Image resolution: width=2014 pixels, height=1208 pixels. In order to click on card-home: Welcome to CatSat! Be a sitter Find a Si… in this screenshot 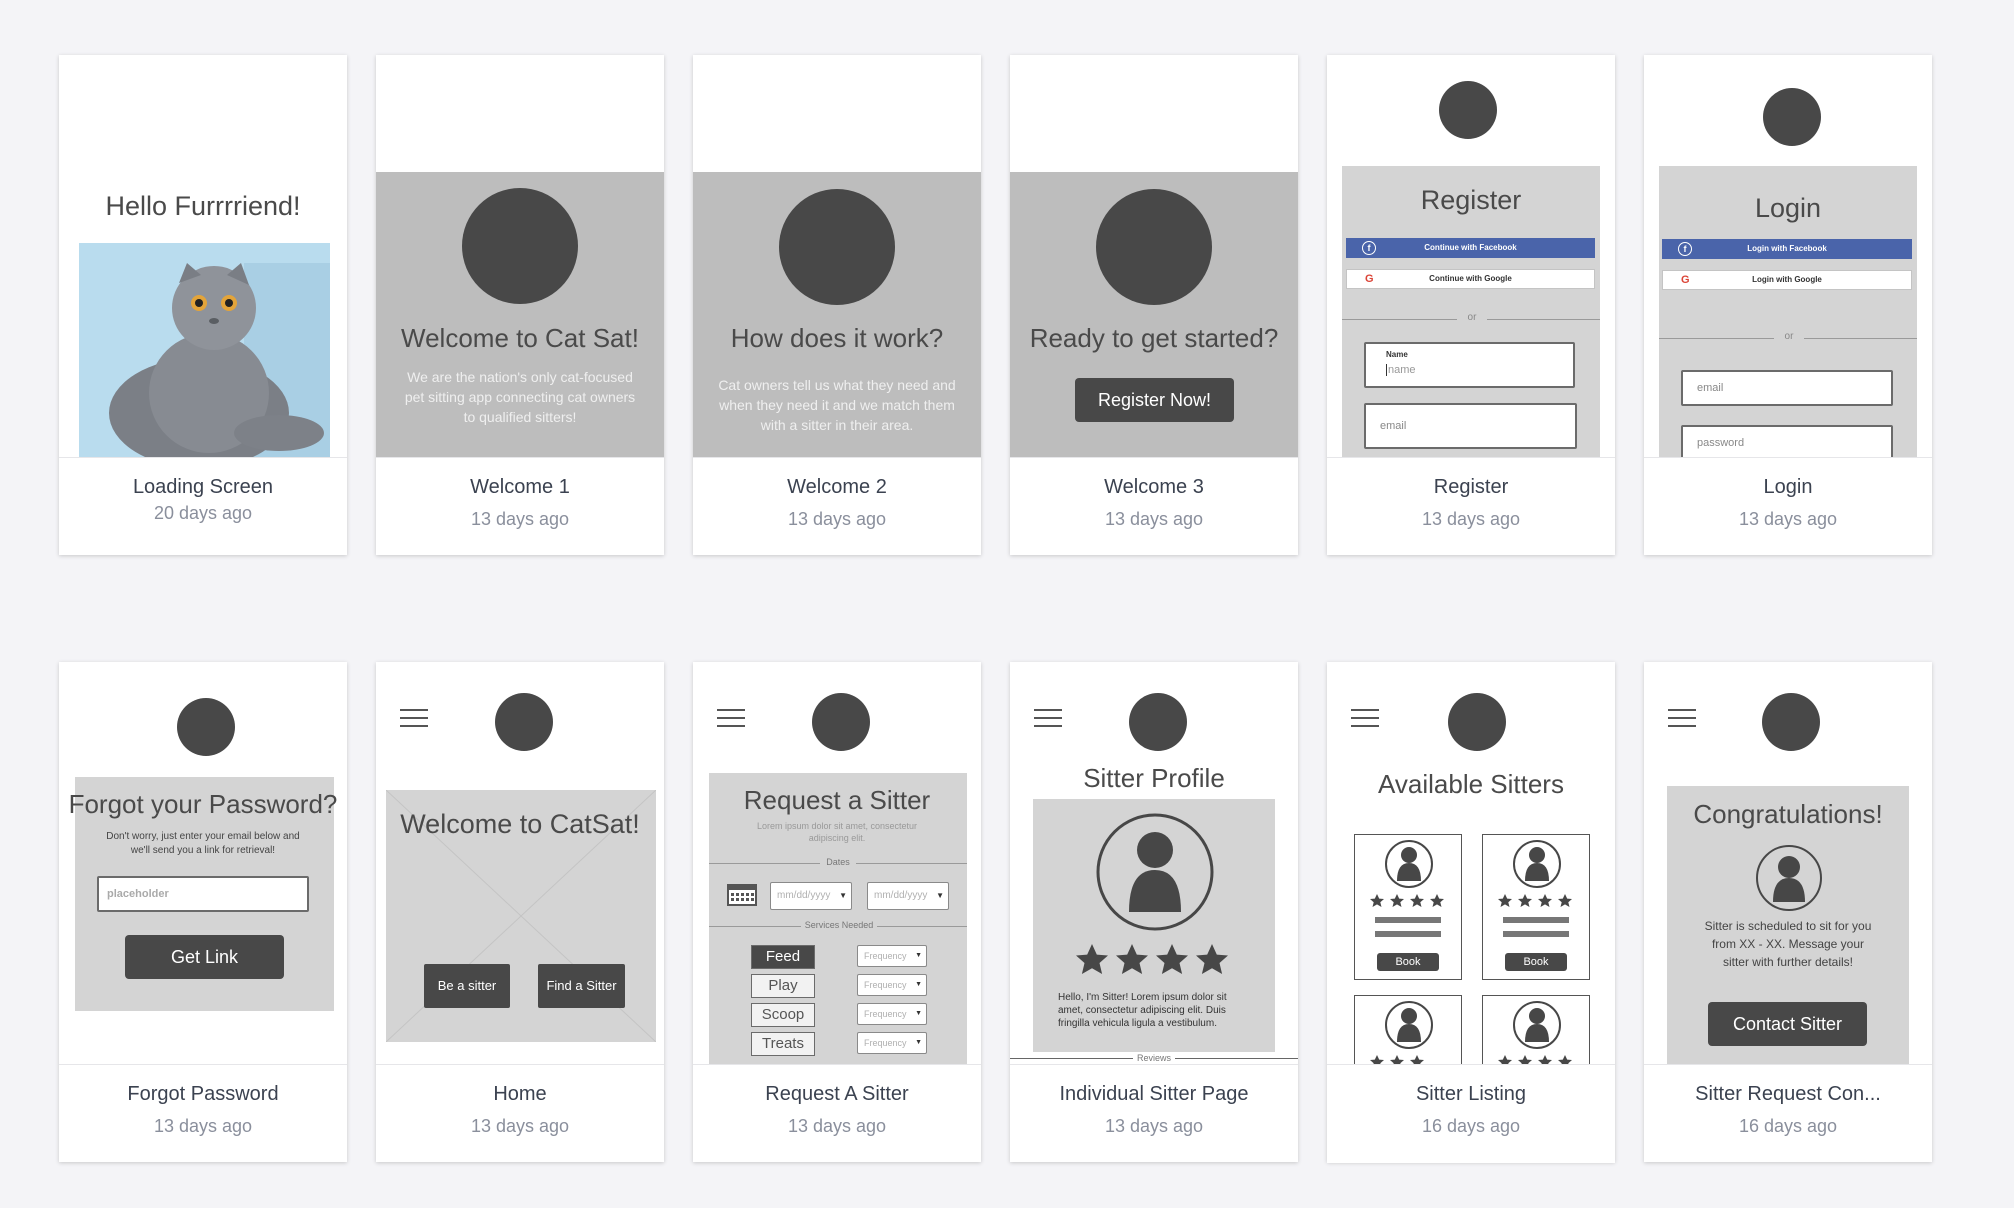, I will do `click(520, 912)`.